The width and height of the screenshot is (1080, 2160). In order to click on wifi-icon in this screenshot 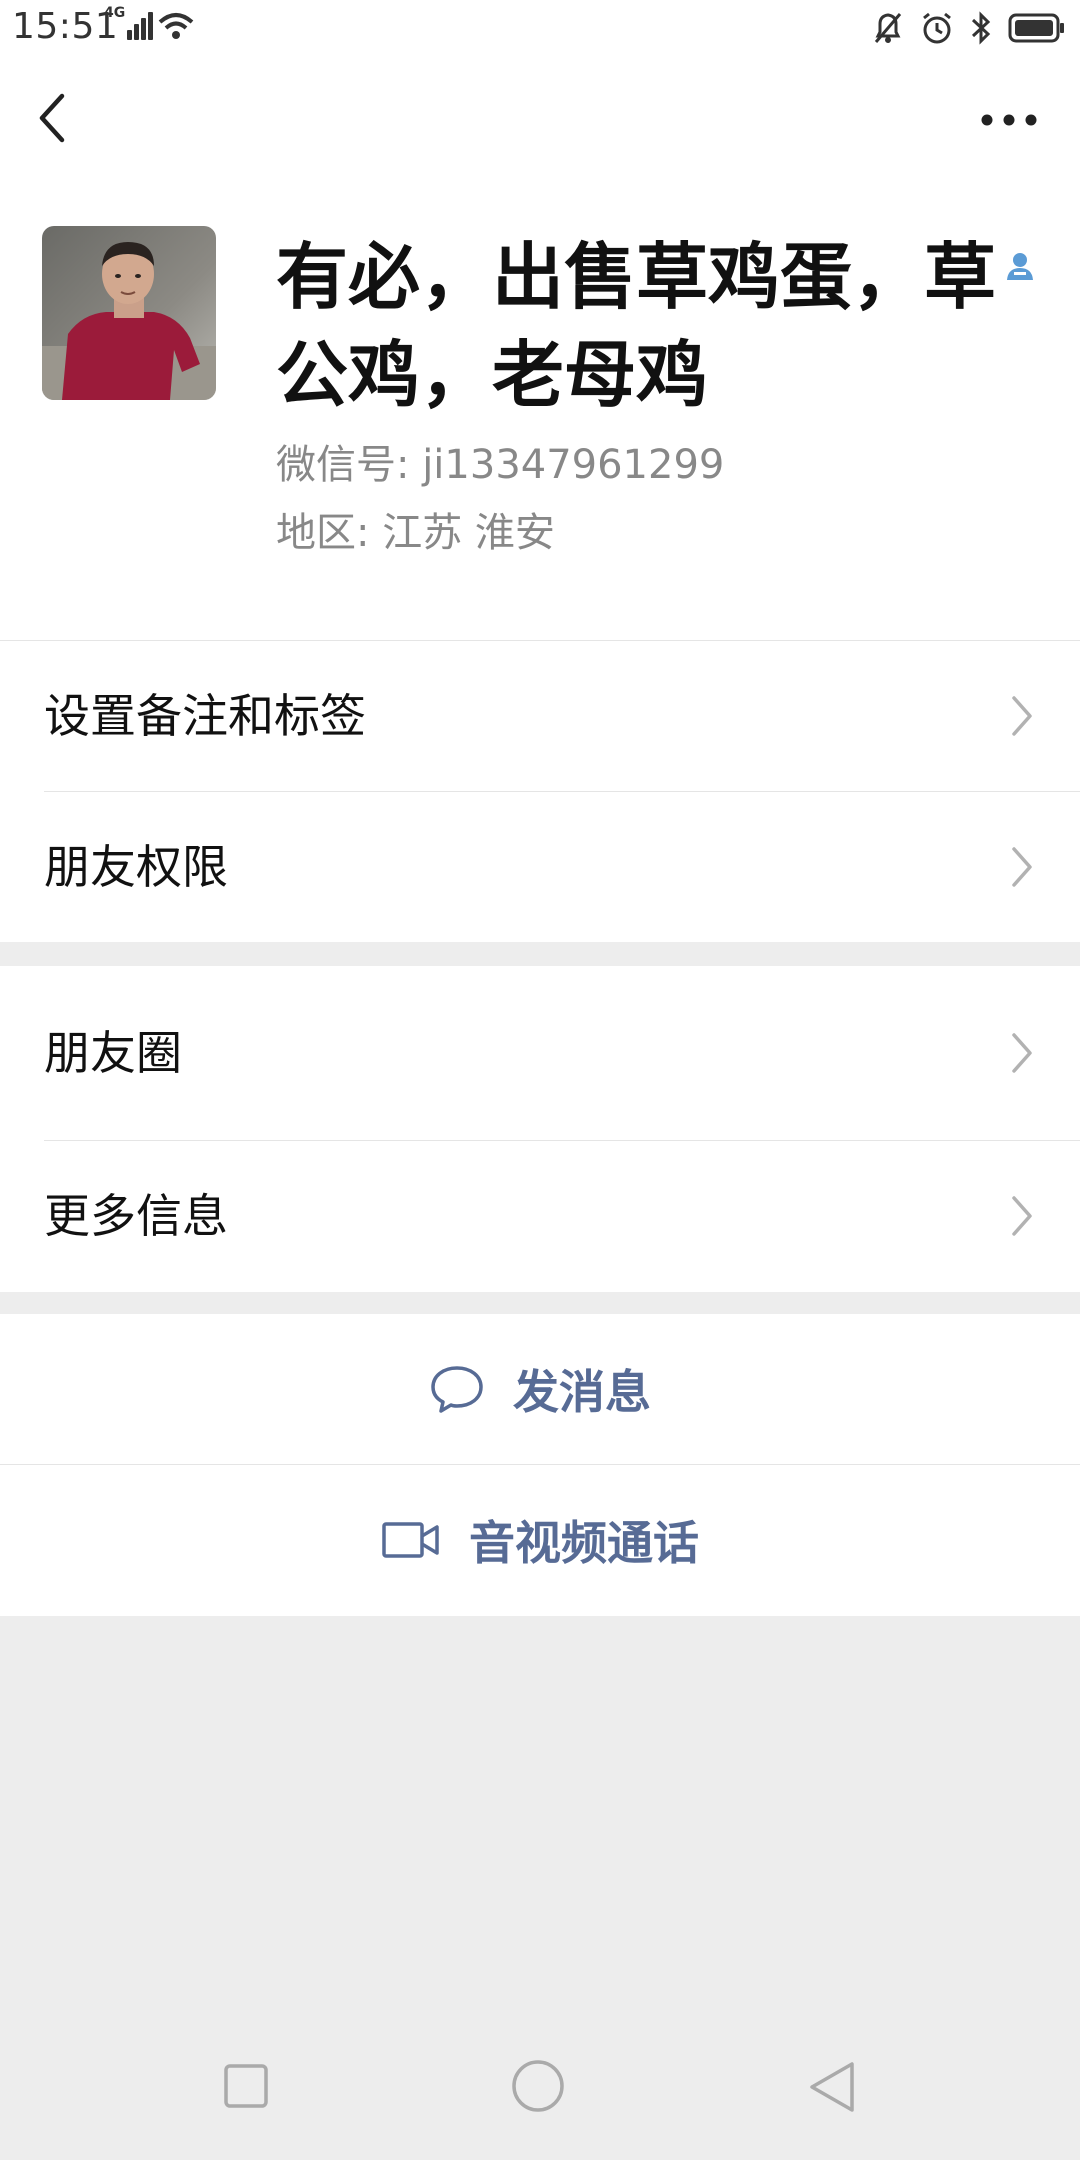, I will do `click(176, 26)`.